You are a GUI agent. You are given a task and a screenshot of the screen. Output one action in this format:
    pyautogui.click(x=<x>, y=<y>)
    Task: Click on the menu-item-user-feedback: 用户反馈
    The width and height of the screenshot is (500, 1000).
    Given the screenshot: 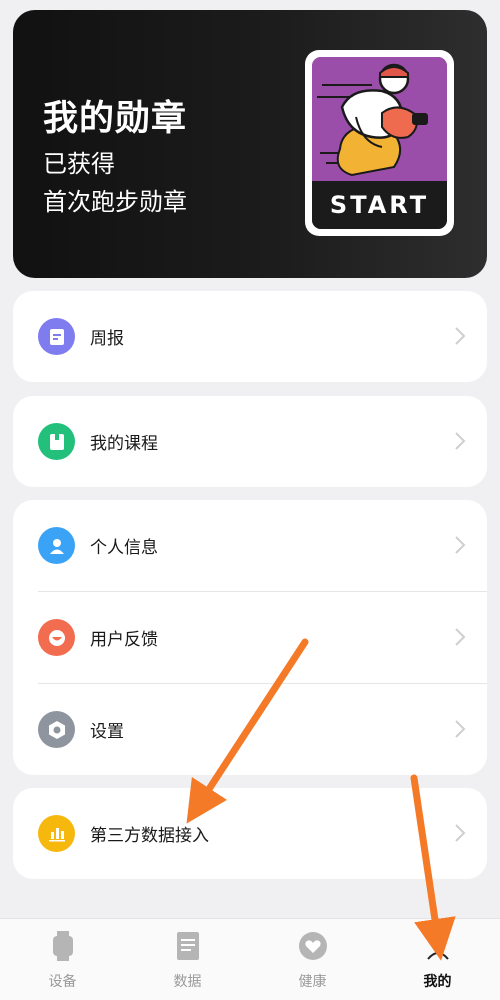 What is the action you would take?
    pyautogui.click(x=250, y=637)
    